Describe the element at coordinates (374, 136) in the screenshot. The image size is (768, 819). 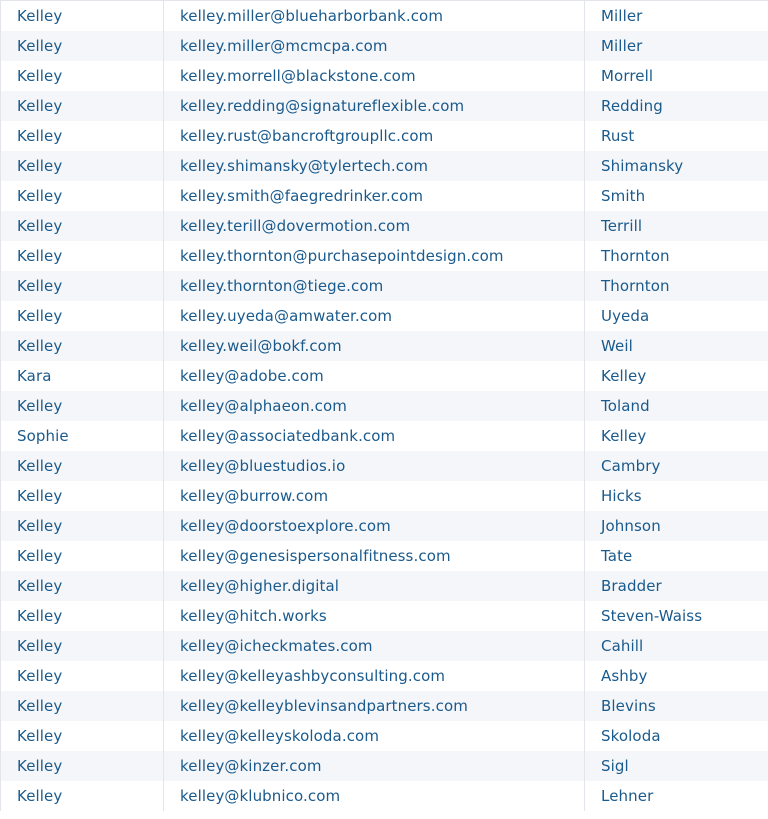
I see `email-cell: kelley.rust@bancroftgroupllc.com` at that location.